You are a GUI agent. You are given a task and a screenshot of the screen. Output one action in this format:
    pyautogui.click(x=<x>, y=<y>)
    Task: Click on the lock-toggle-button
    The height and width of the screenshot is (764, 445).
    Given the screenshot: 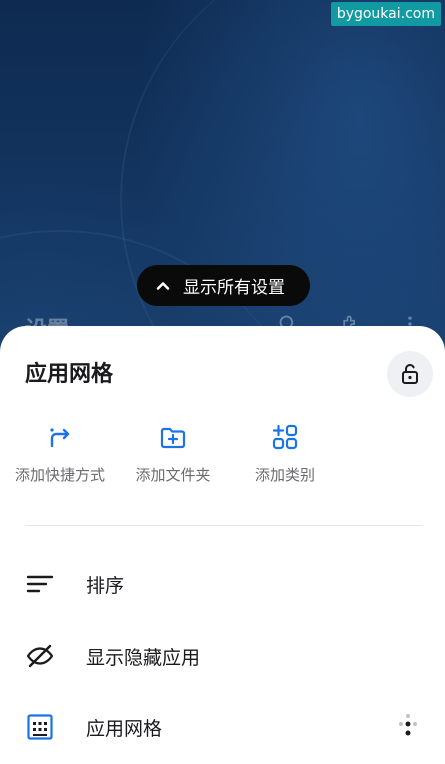 What is the action you would take?
    pyautogui.click(x=410, y=374)
    